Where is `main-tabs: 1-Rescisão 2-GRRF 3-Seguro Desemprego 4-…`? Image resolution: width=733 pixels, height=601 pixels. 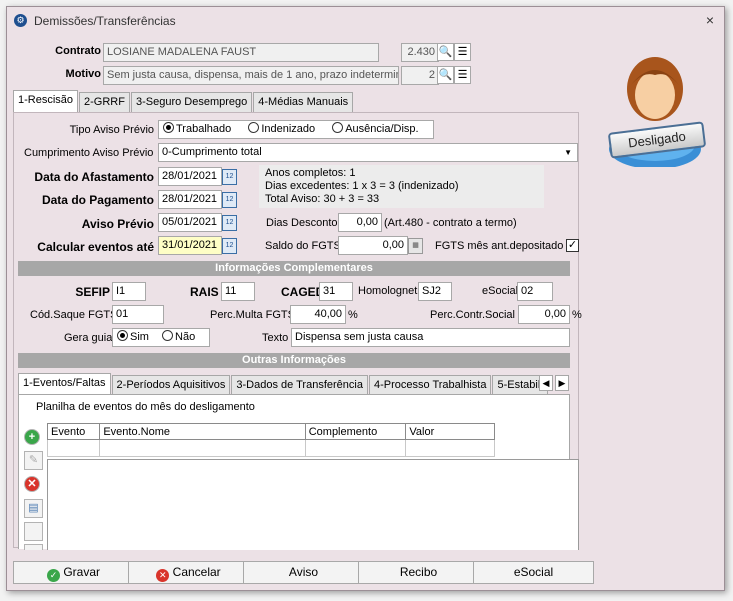
main-tabs: 1-Rescisão 2-GRRF 3-Seguro Desemprego 4-… is located at coordinates (183, 101).